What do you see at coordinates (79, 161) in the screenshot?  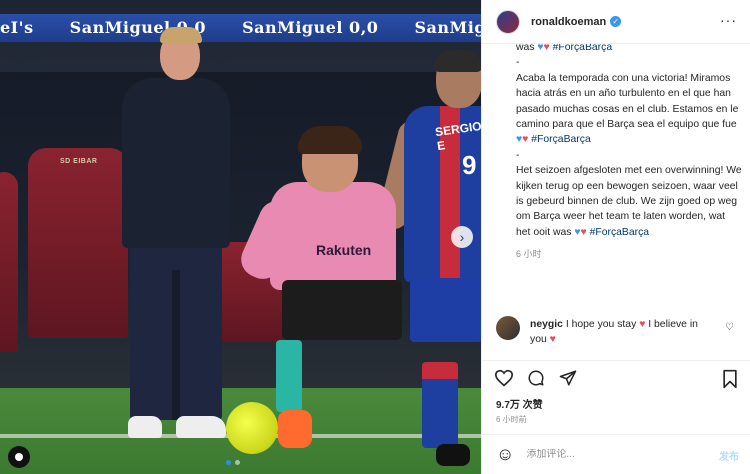 I see `seat-label: SD EIBAR` at bounding box center [79, 161].